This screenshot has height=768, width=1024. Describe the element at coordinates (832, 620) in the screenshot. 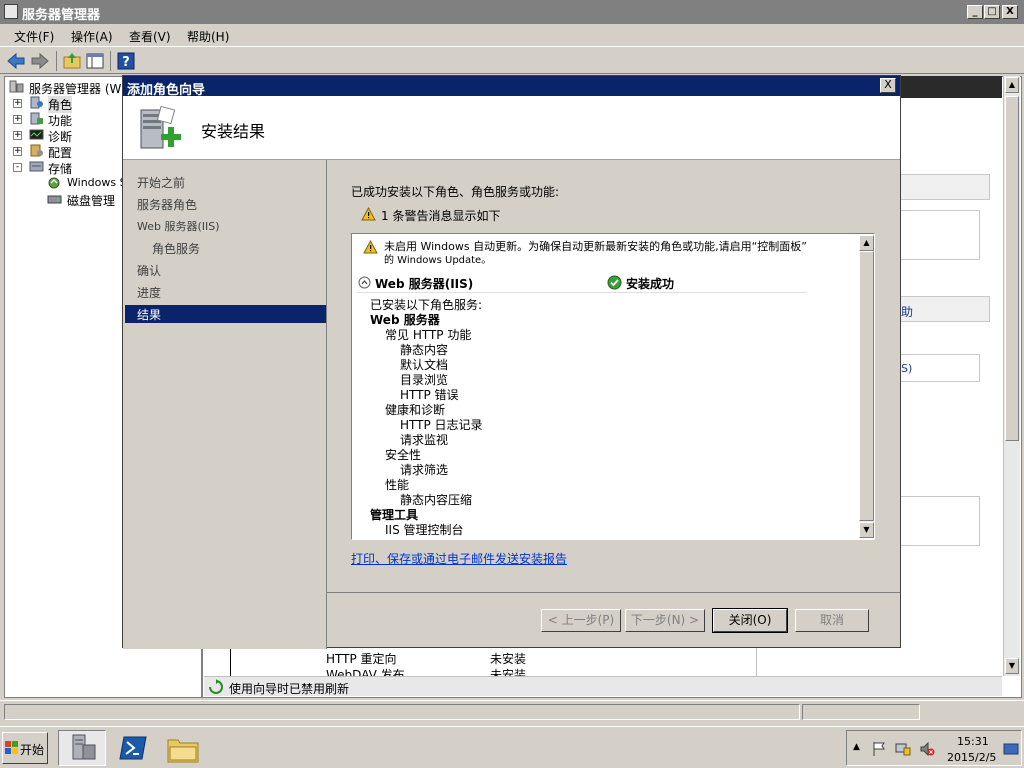

I see `cancel-button: 取消` at that location.